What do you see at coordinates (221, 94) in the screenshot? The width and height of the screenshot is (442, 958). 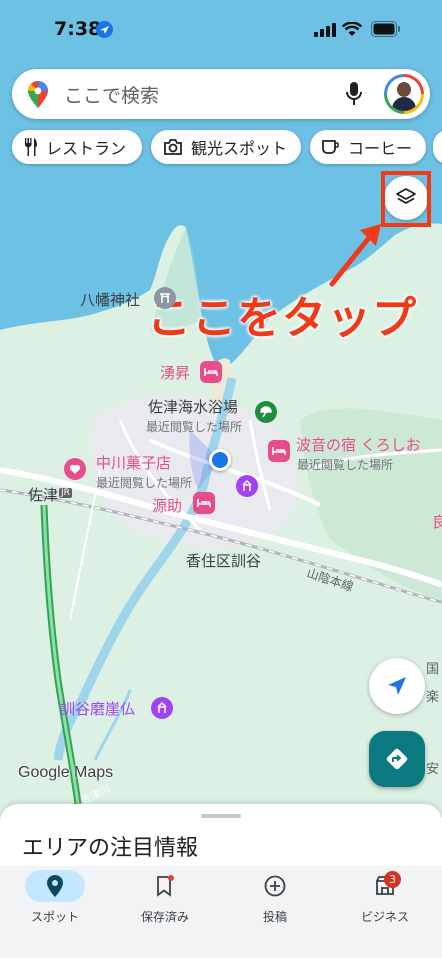 I see `search-bar: ここで検索` at bounding box center [221, 94].